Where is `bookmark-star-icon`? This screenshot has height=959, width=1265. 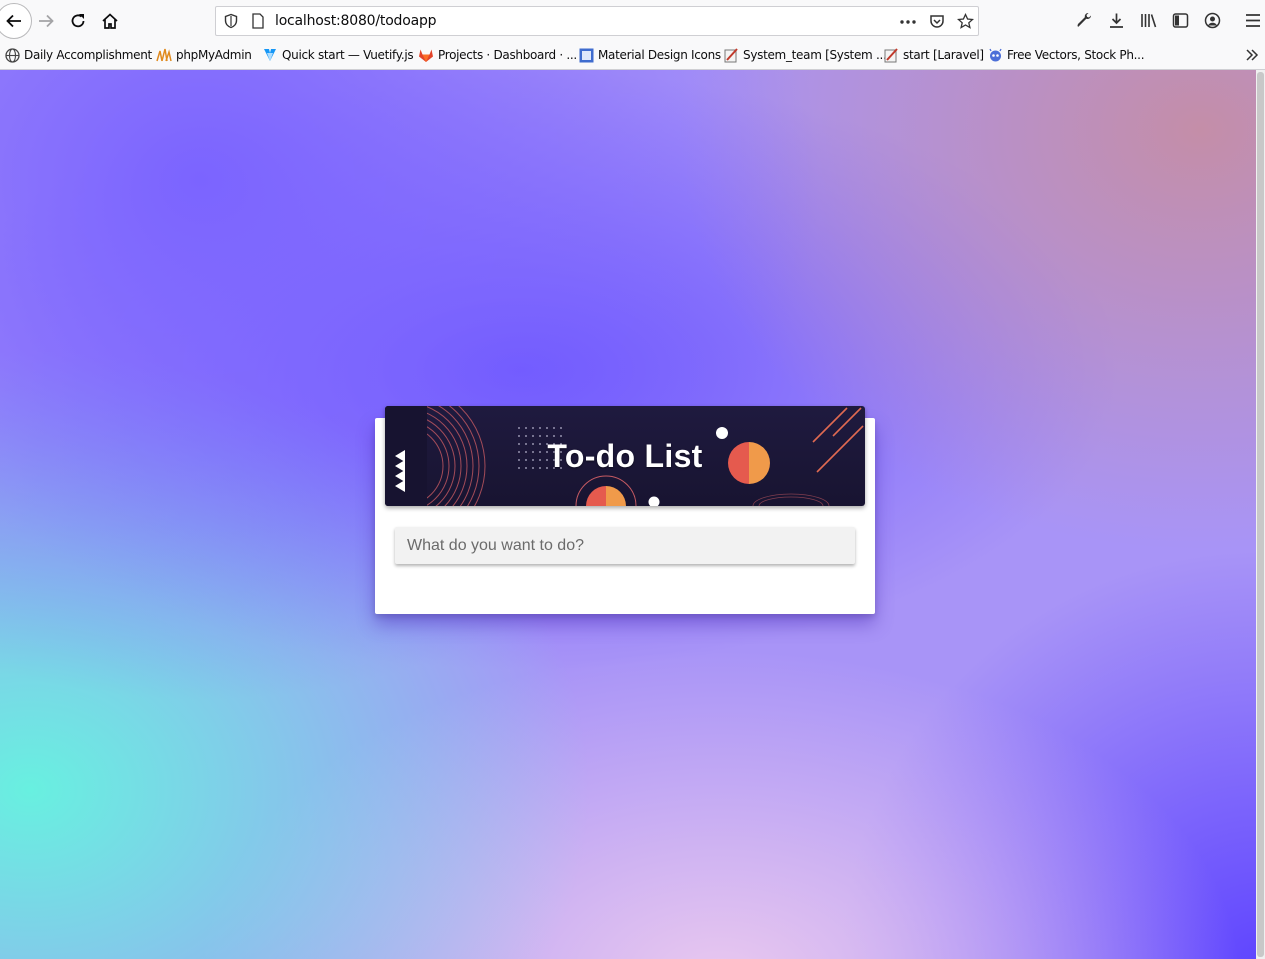 bookmark-star-icon is located at coordinates (965, 21).